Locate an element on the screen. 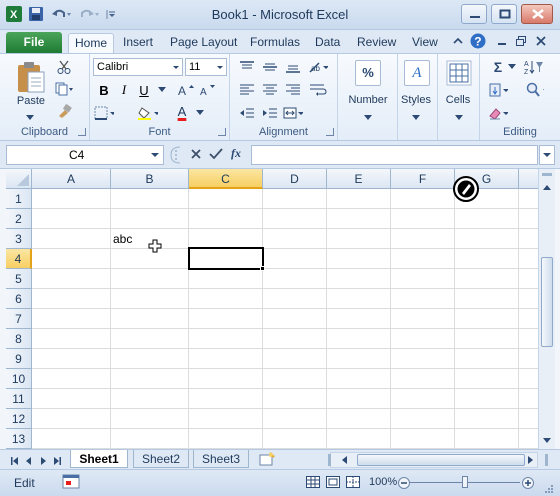 The image size is (560, 496). decrease-indent-icon is located at coordinates (247, 113).